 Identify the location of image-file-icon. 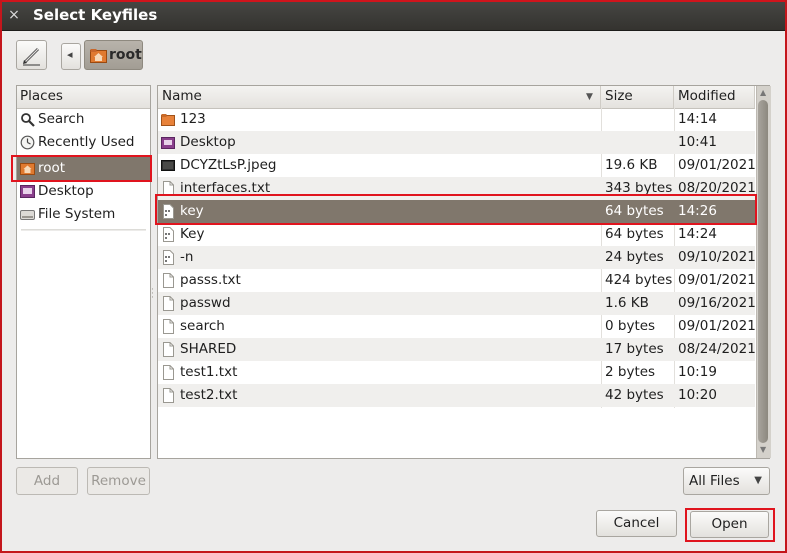
(168, 165).